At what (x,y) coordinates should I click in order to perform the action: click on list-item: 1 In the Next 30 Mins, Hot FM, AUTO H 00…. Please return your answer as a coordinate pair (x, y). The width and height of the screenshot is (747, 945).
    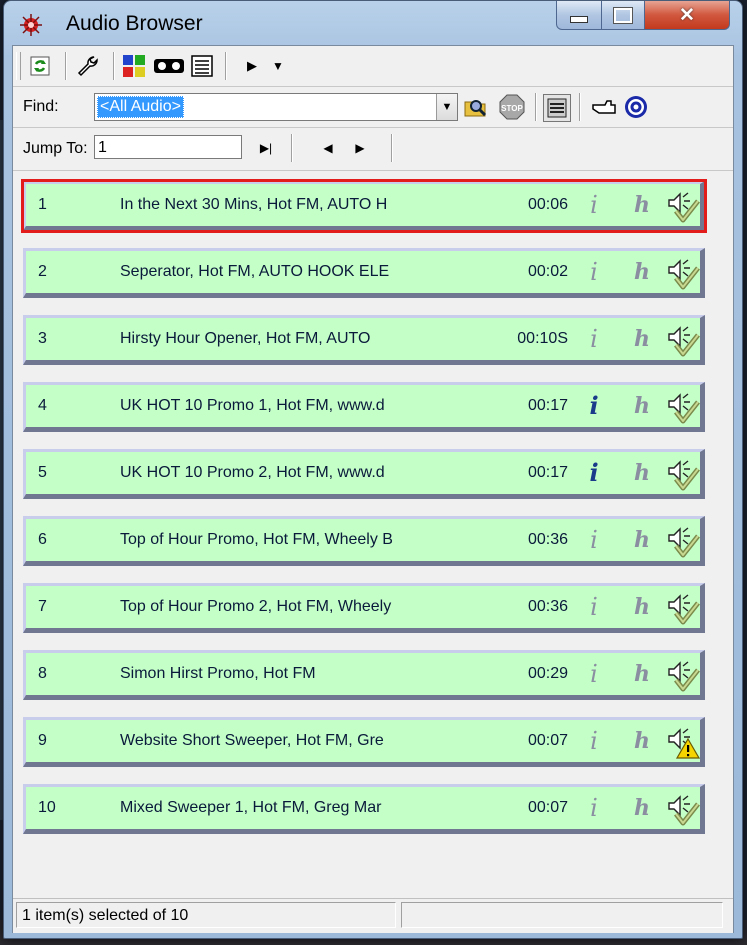
    Looking at the image, I should click on (364, 206).